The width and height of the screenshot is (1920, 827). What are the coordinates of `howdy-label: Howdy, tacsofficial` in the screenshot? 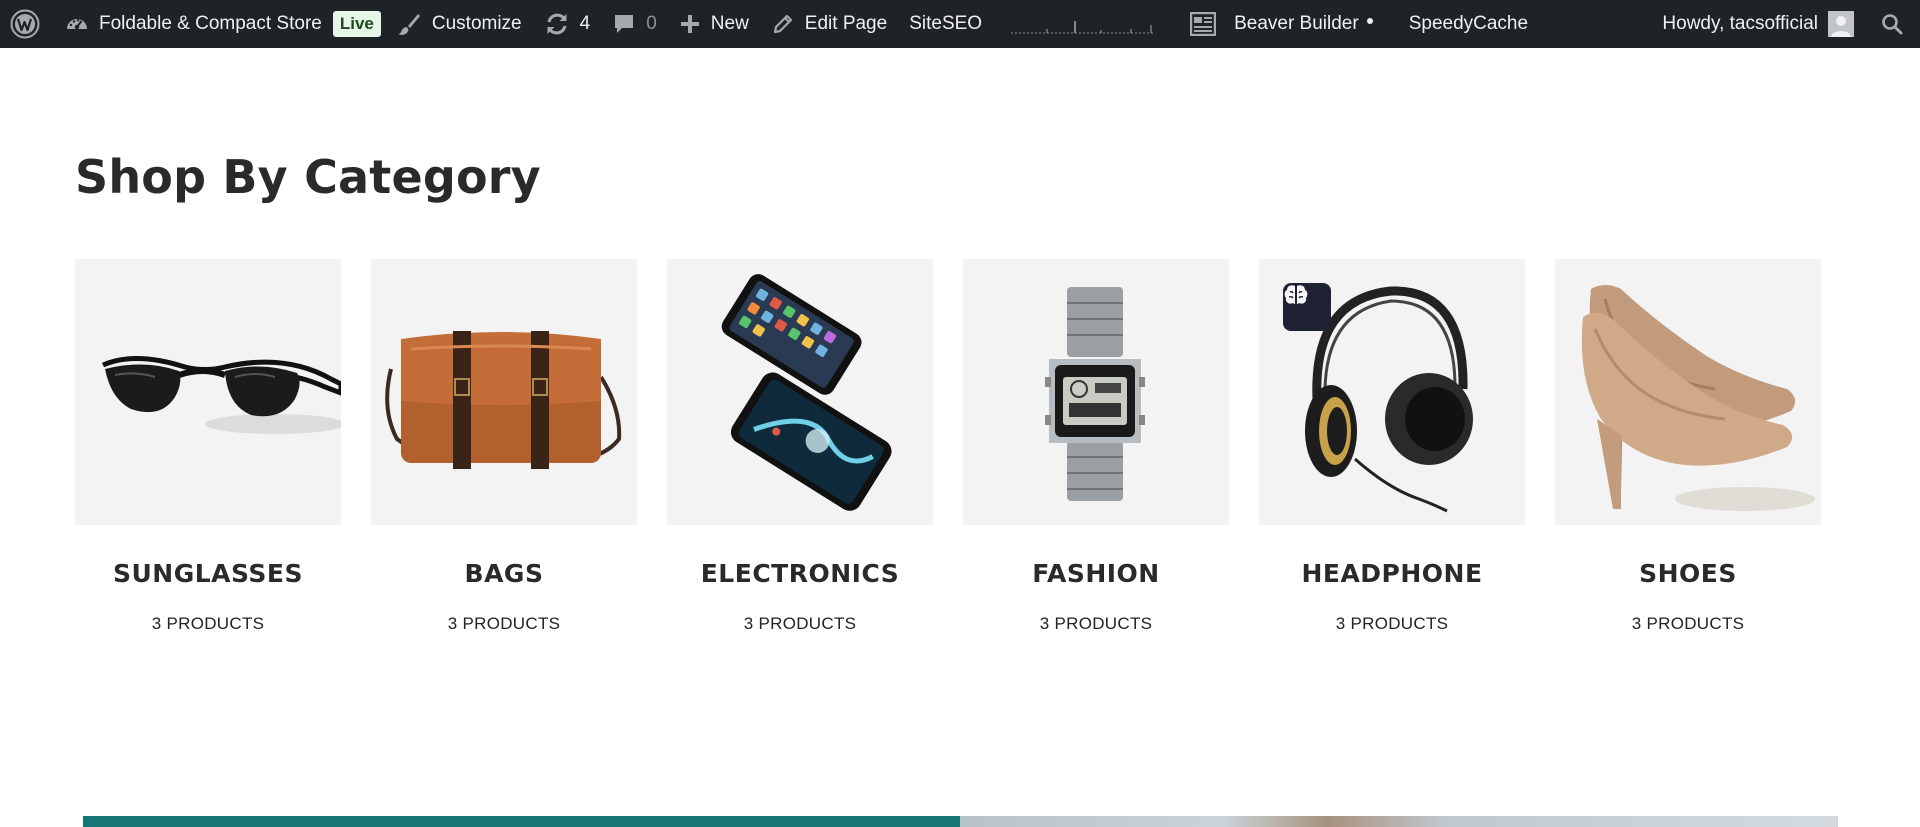 It's located at (1740, 23).